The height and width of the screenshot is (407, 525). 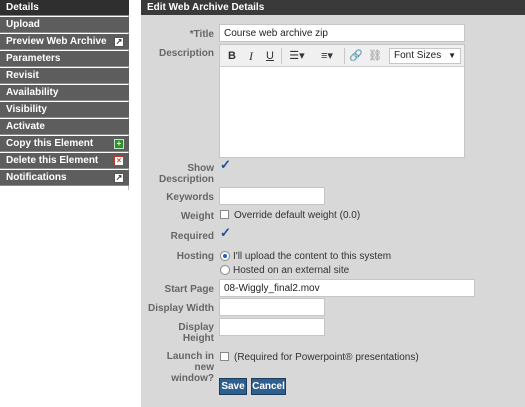 What do you see at coordinates (196, 333) in the screenshot?
I see `display-height-label: Display Height` at bounding box center [196, 333].